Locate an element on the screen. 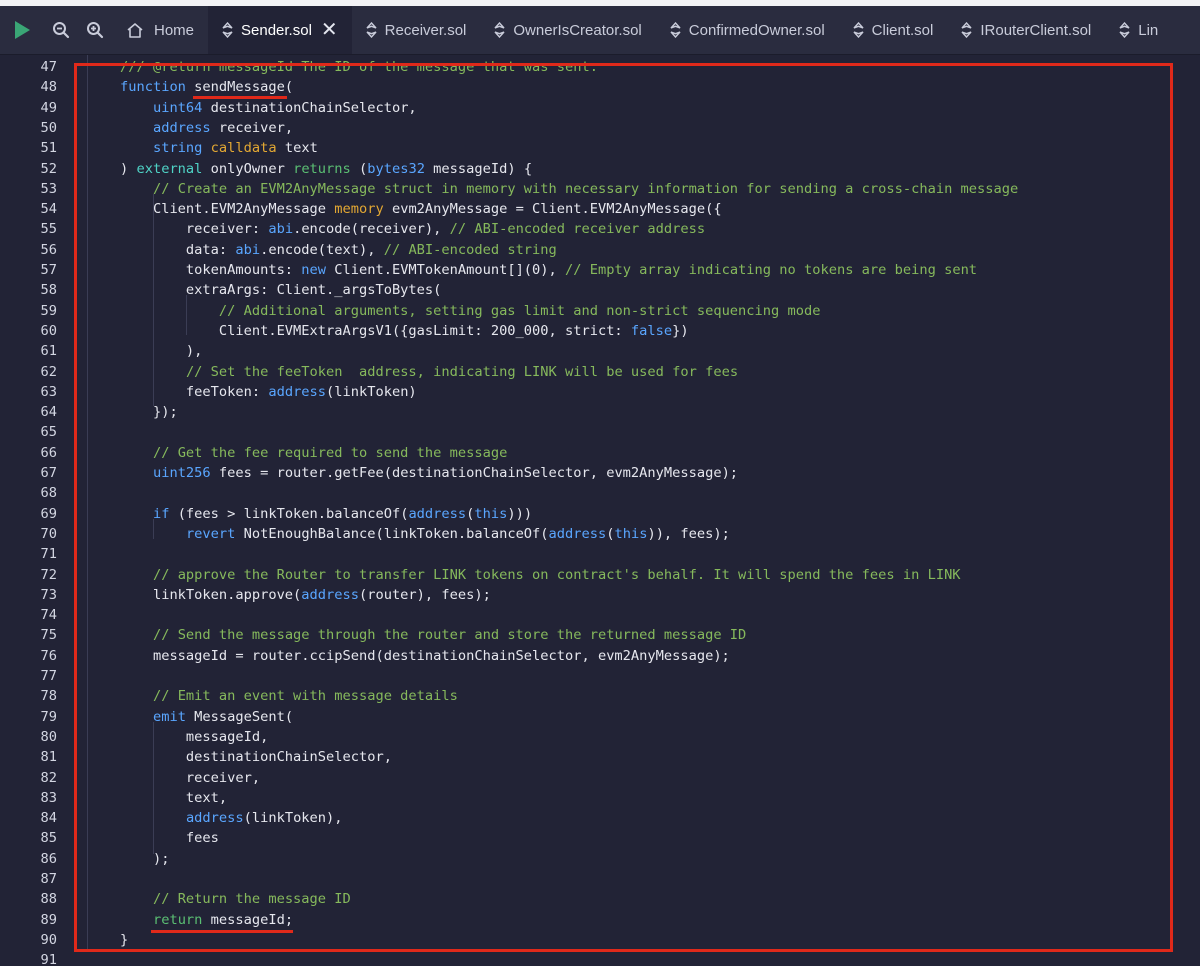 This screenshot has width=1200, height=966. tab-receiver-sol: Receiver.sol is located at coordinates (416, 30).